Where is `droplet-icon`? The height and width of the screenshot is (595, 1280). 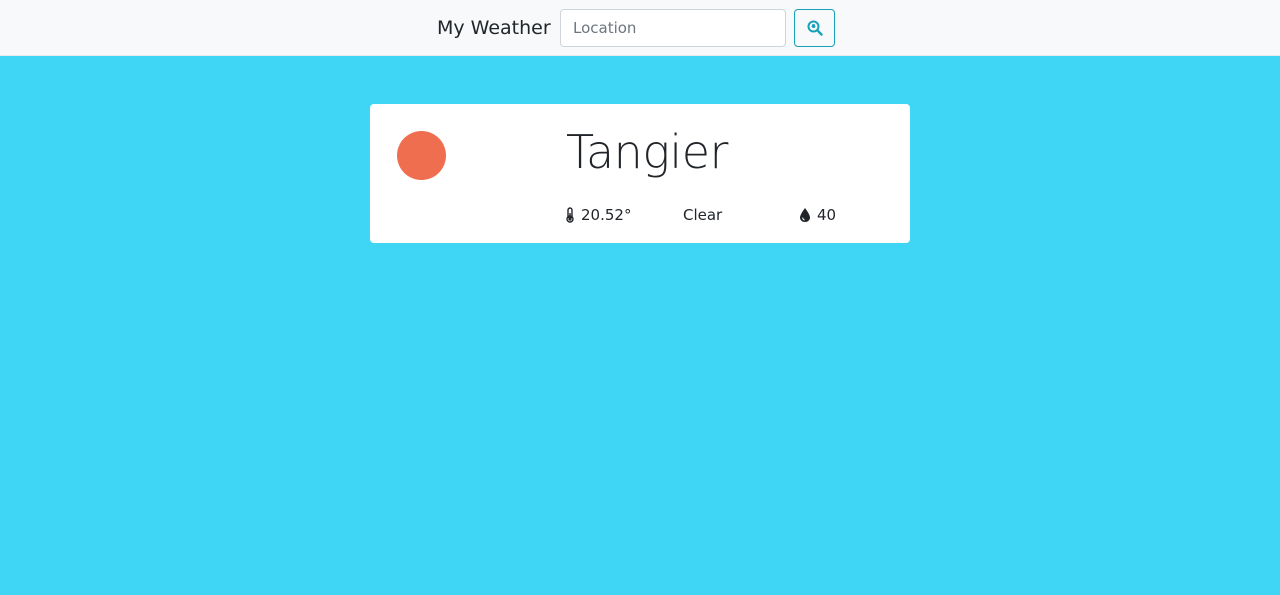
droplet-icon is located at coordinates (805, 215).